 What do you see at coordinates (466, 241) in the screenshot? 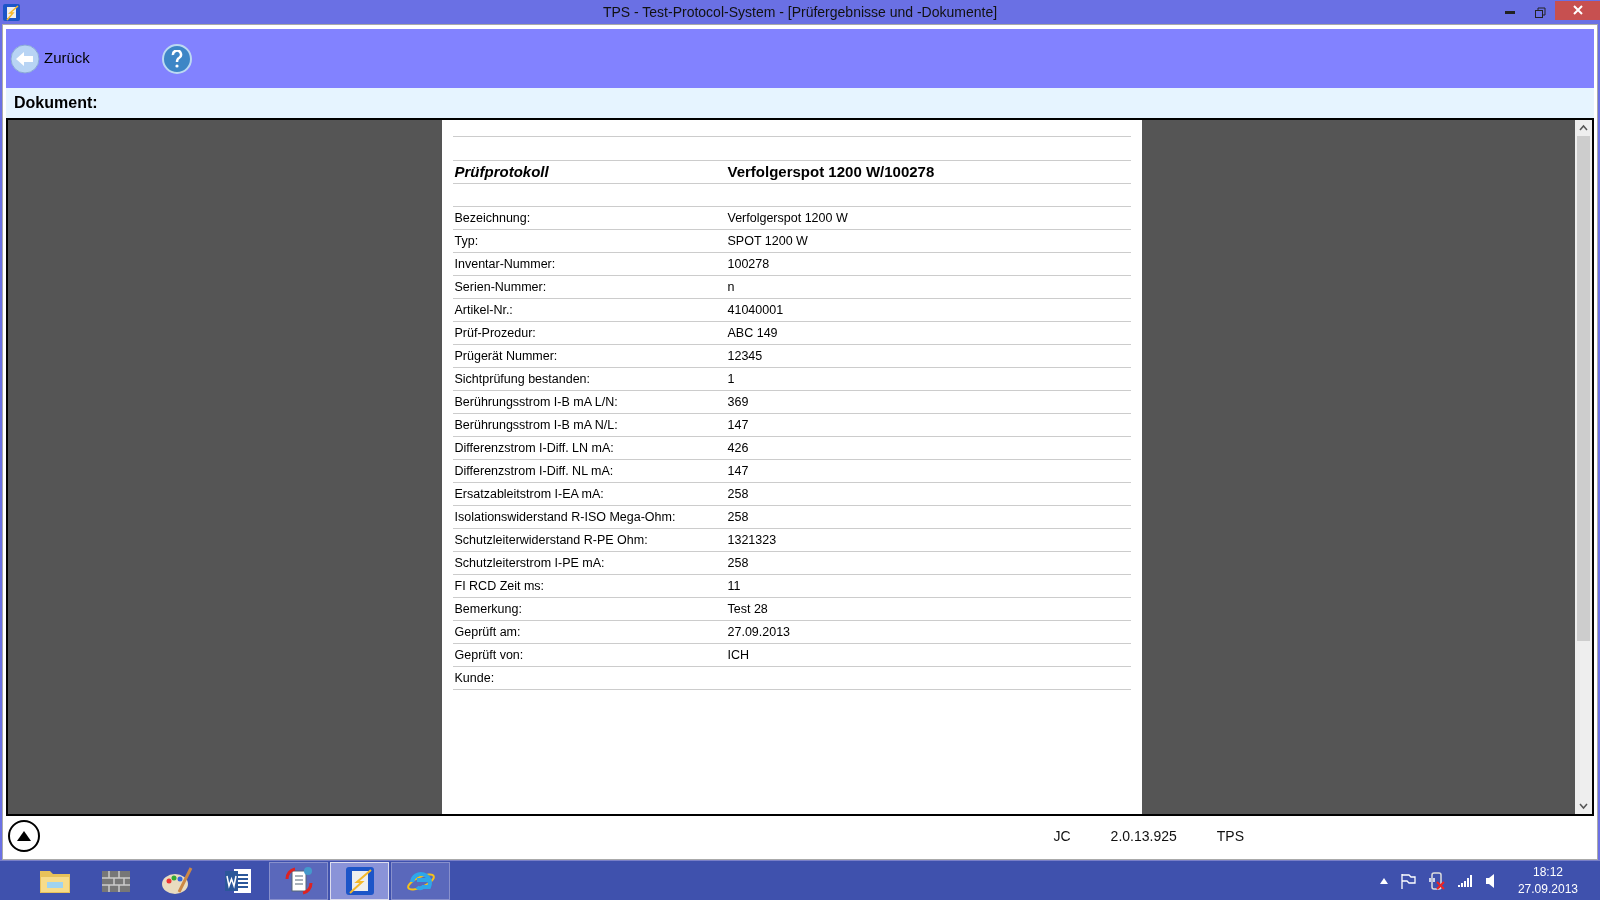
I see `field-label: Typ:` at bounding box center [466, 241].